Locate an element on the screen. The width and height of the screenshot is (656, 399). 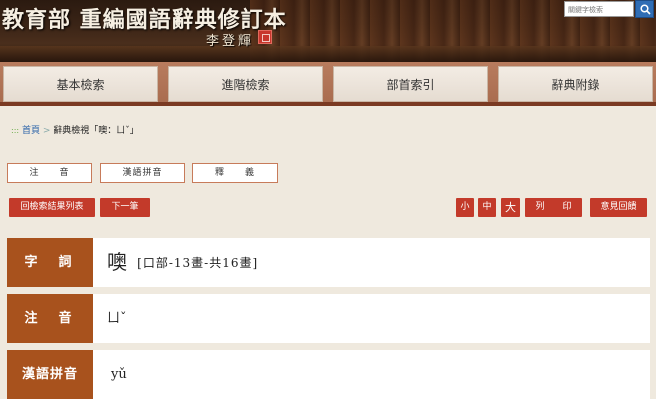
search-icon is located at coordinates (645, 9).